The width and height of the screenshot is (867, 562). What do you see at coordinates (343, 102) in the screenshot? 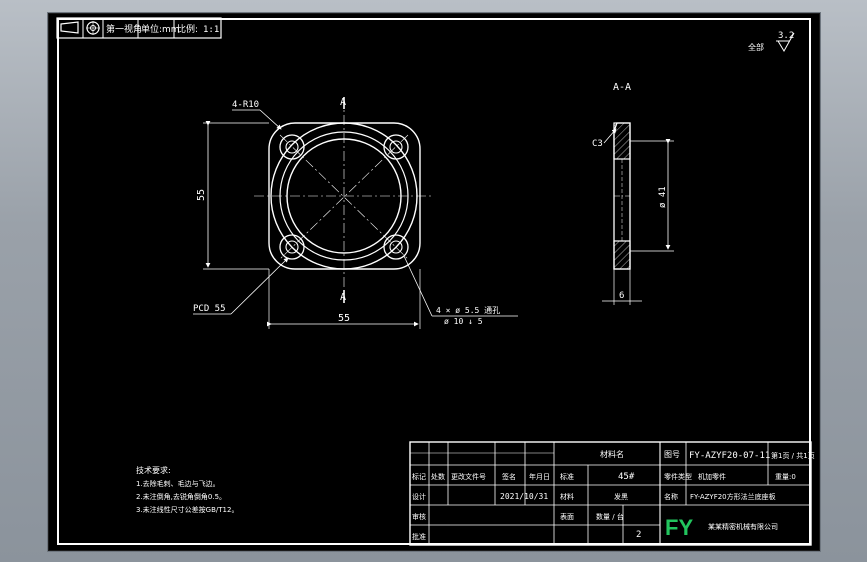
I see `section-cut-label-top: A` at bounding box center [343, 102].